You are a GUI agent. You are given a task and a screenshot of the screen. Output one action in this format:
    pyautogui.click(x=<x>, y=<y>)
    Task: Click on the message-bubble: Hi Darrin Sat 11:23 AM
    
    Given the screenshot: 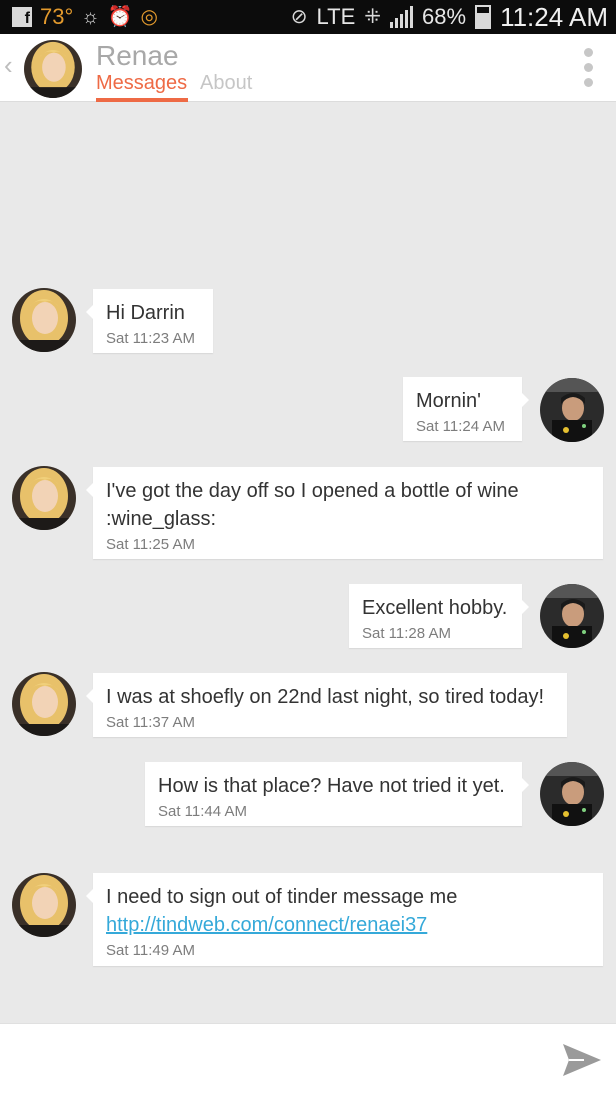 What is the action you would take?
    pyautogui.click(x=149, y=321)
    